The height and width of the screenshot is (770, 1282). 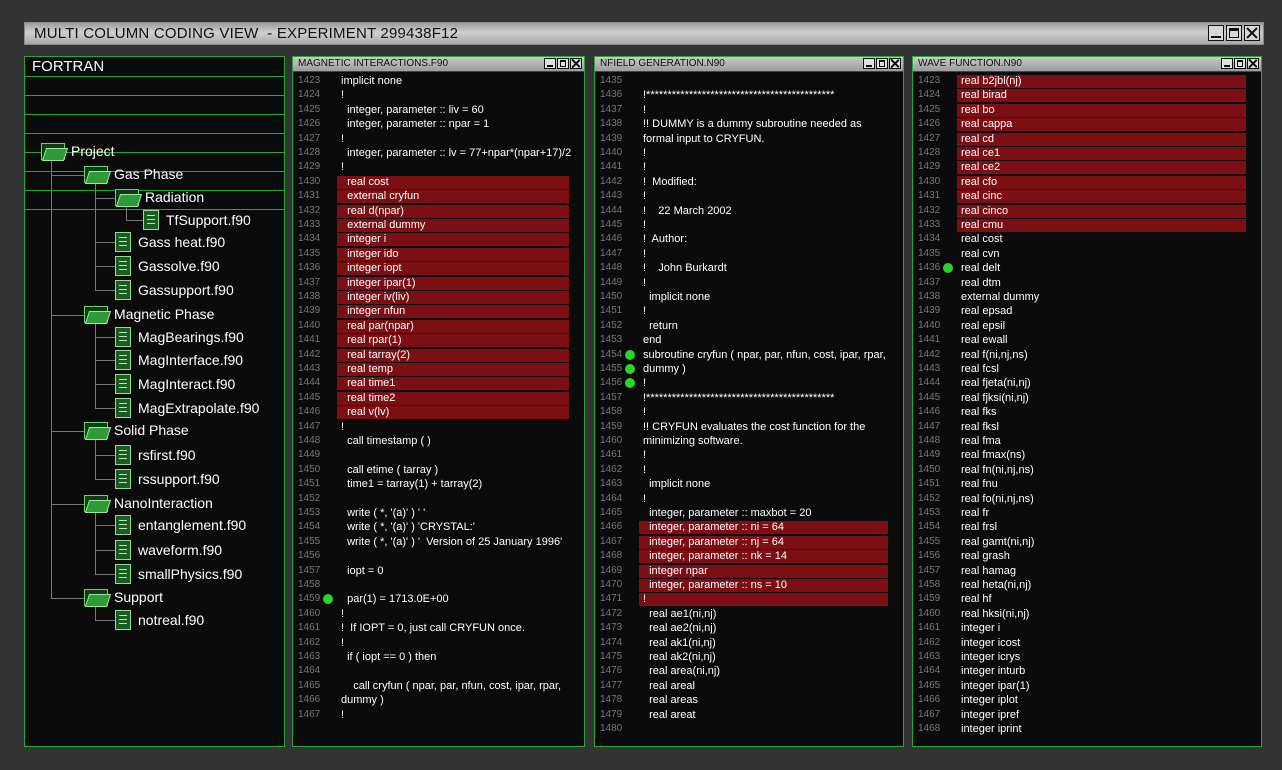 I want to click on code-line: 1446 ! Author:, so click(x=749, y=239).